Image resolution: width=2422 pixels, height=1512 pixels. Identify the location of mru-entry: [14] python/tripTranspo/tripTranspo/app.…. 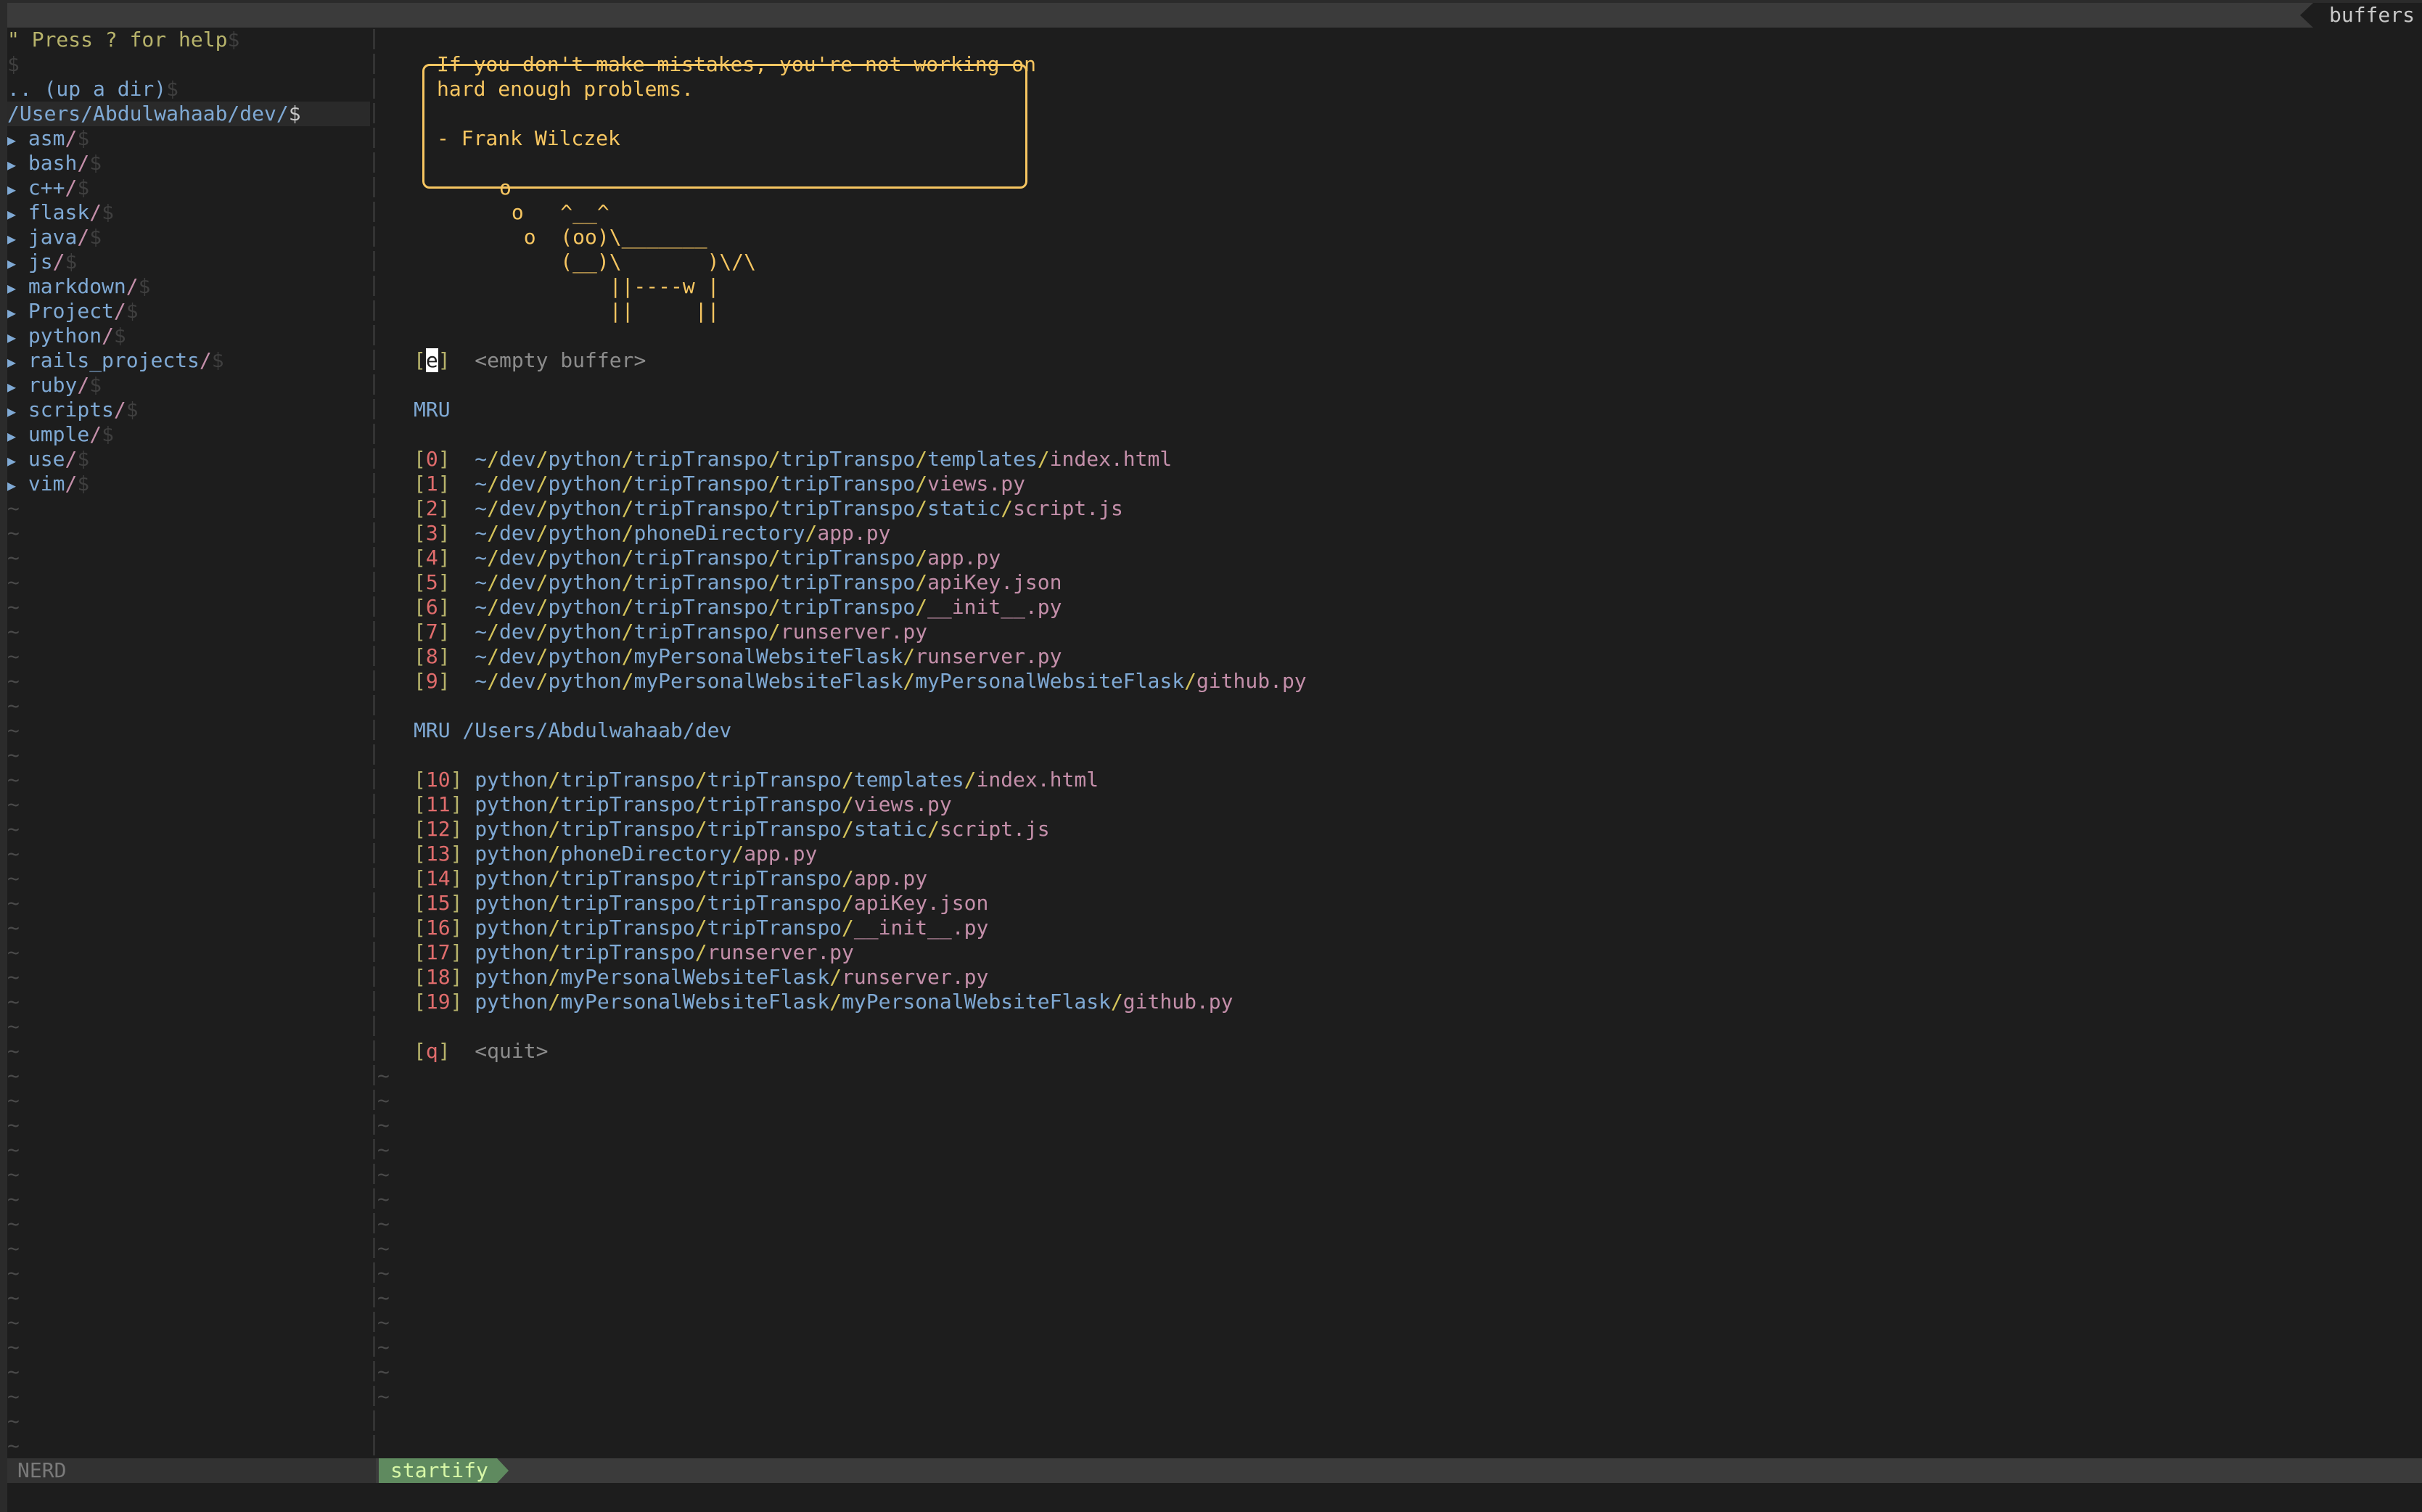
(1399, 879).